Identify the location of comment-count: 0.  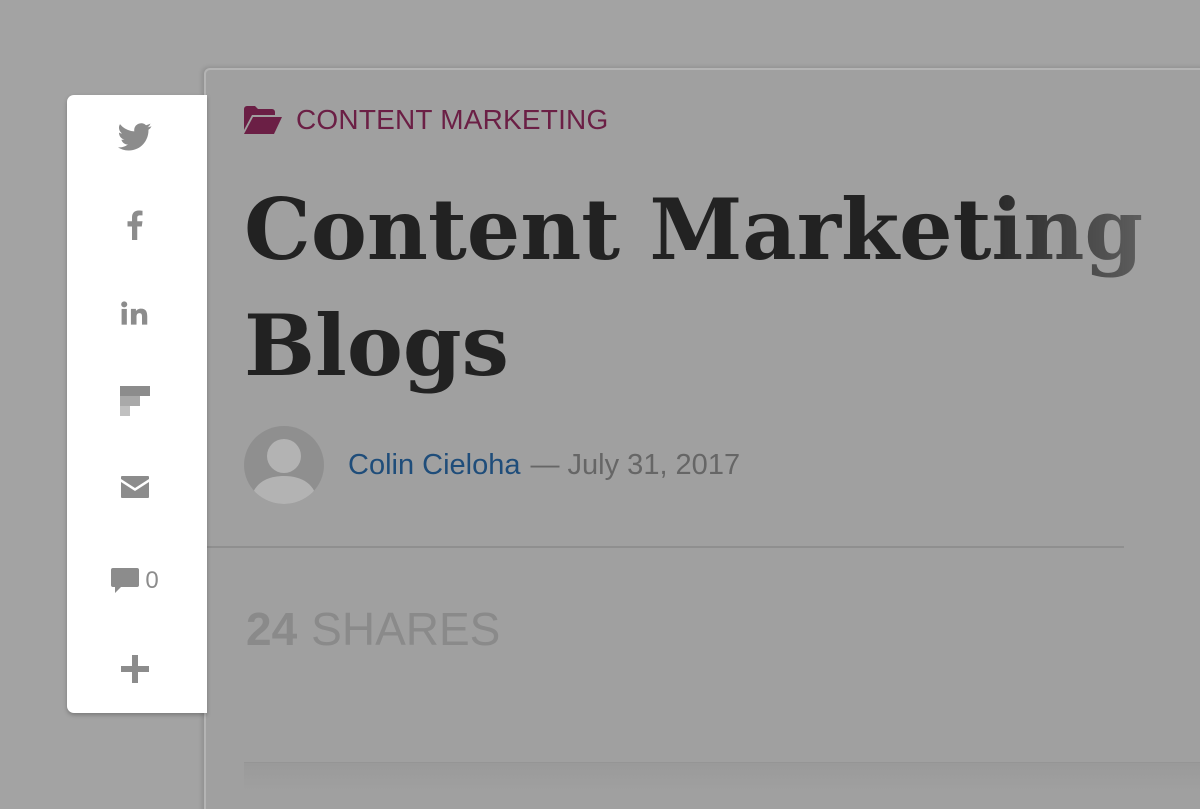
(152, 580).